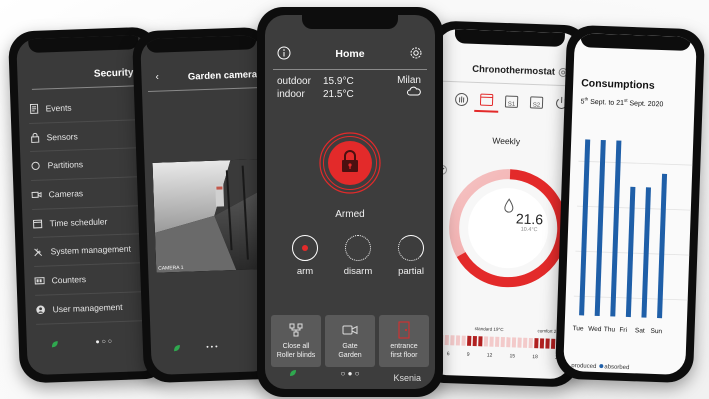  I want to click on s2-calendar-icon: S2, so click(536, 102).